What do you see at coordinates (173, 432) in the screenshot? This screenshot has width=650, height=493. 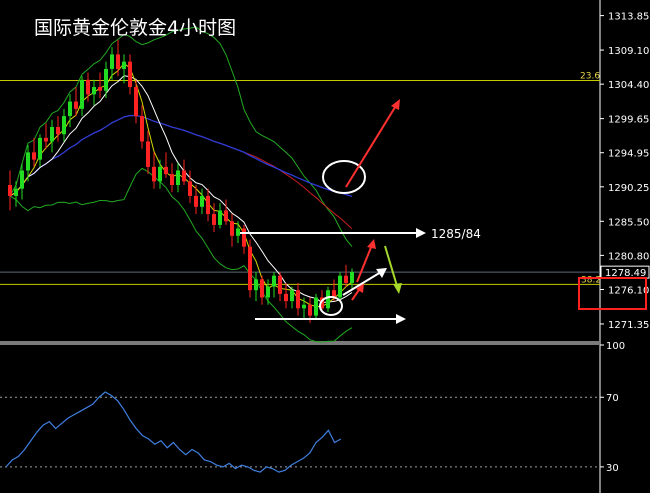 I see `indicator-series` at bounding box center [173, 432].